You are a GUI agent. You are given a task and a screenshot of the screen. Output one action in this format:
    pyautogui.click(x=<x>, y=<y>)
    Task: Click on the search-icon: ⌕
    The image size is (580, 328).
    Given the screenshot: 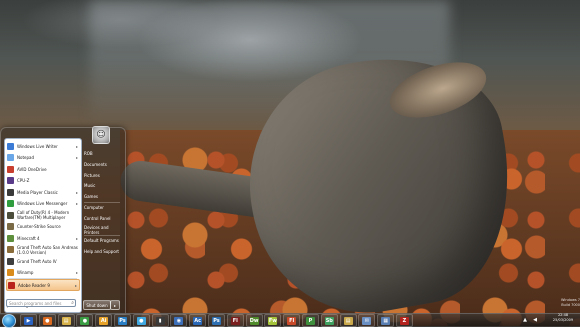 What is the action you would take?
    pyautogui.click(x=72, y=303)
    